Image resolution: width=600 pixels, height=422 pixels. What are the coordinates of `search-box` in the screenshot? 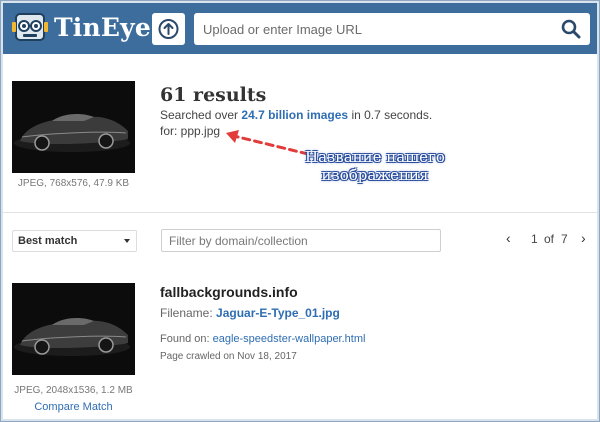 It's located at (392, 29).